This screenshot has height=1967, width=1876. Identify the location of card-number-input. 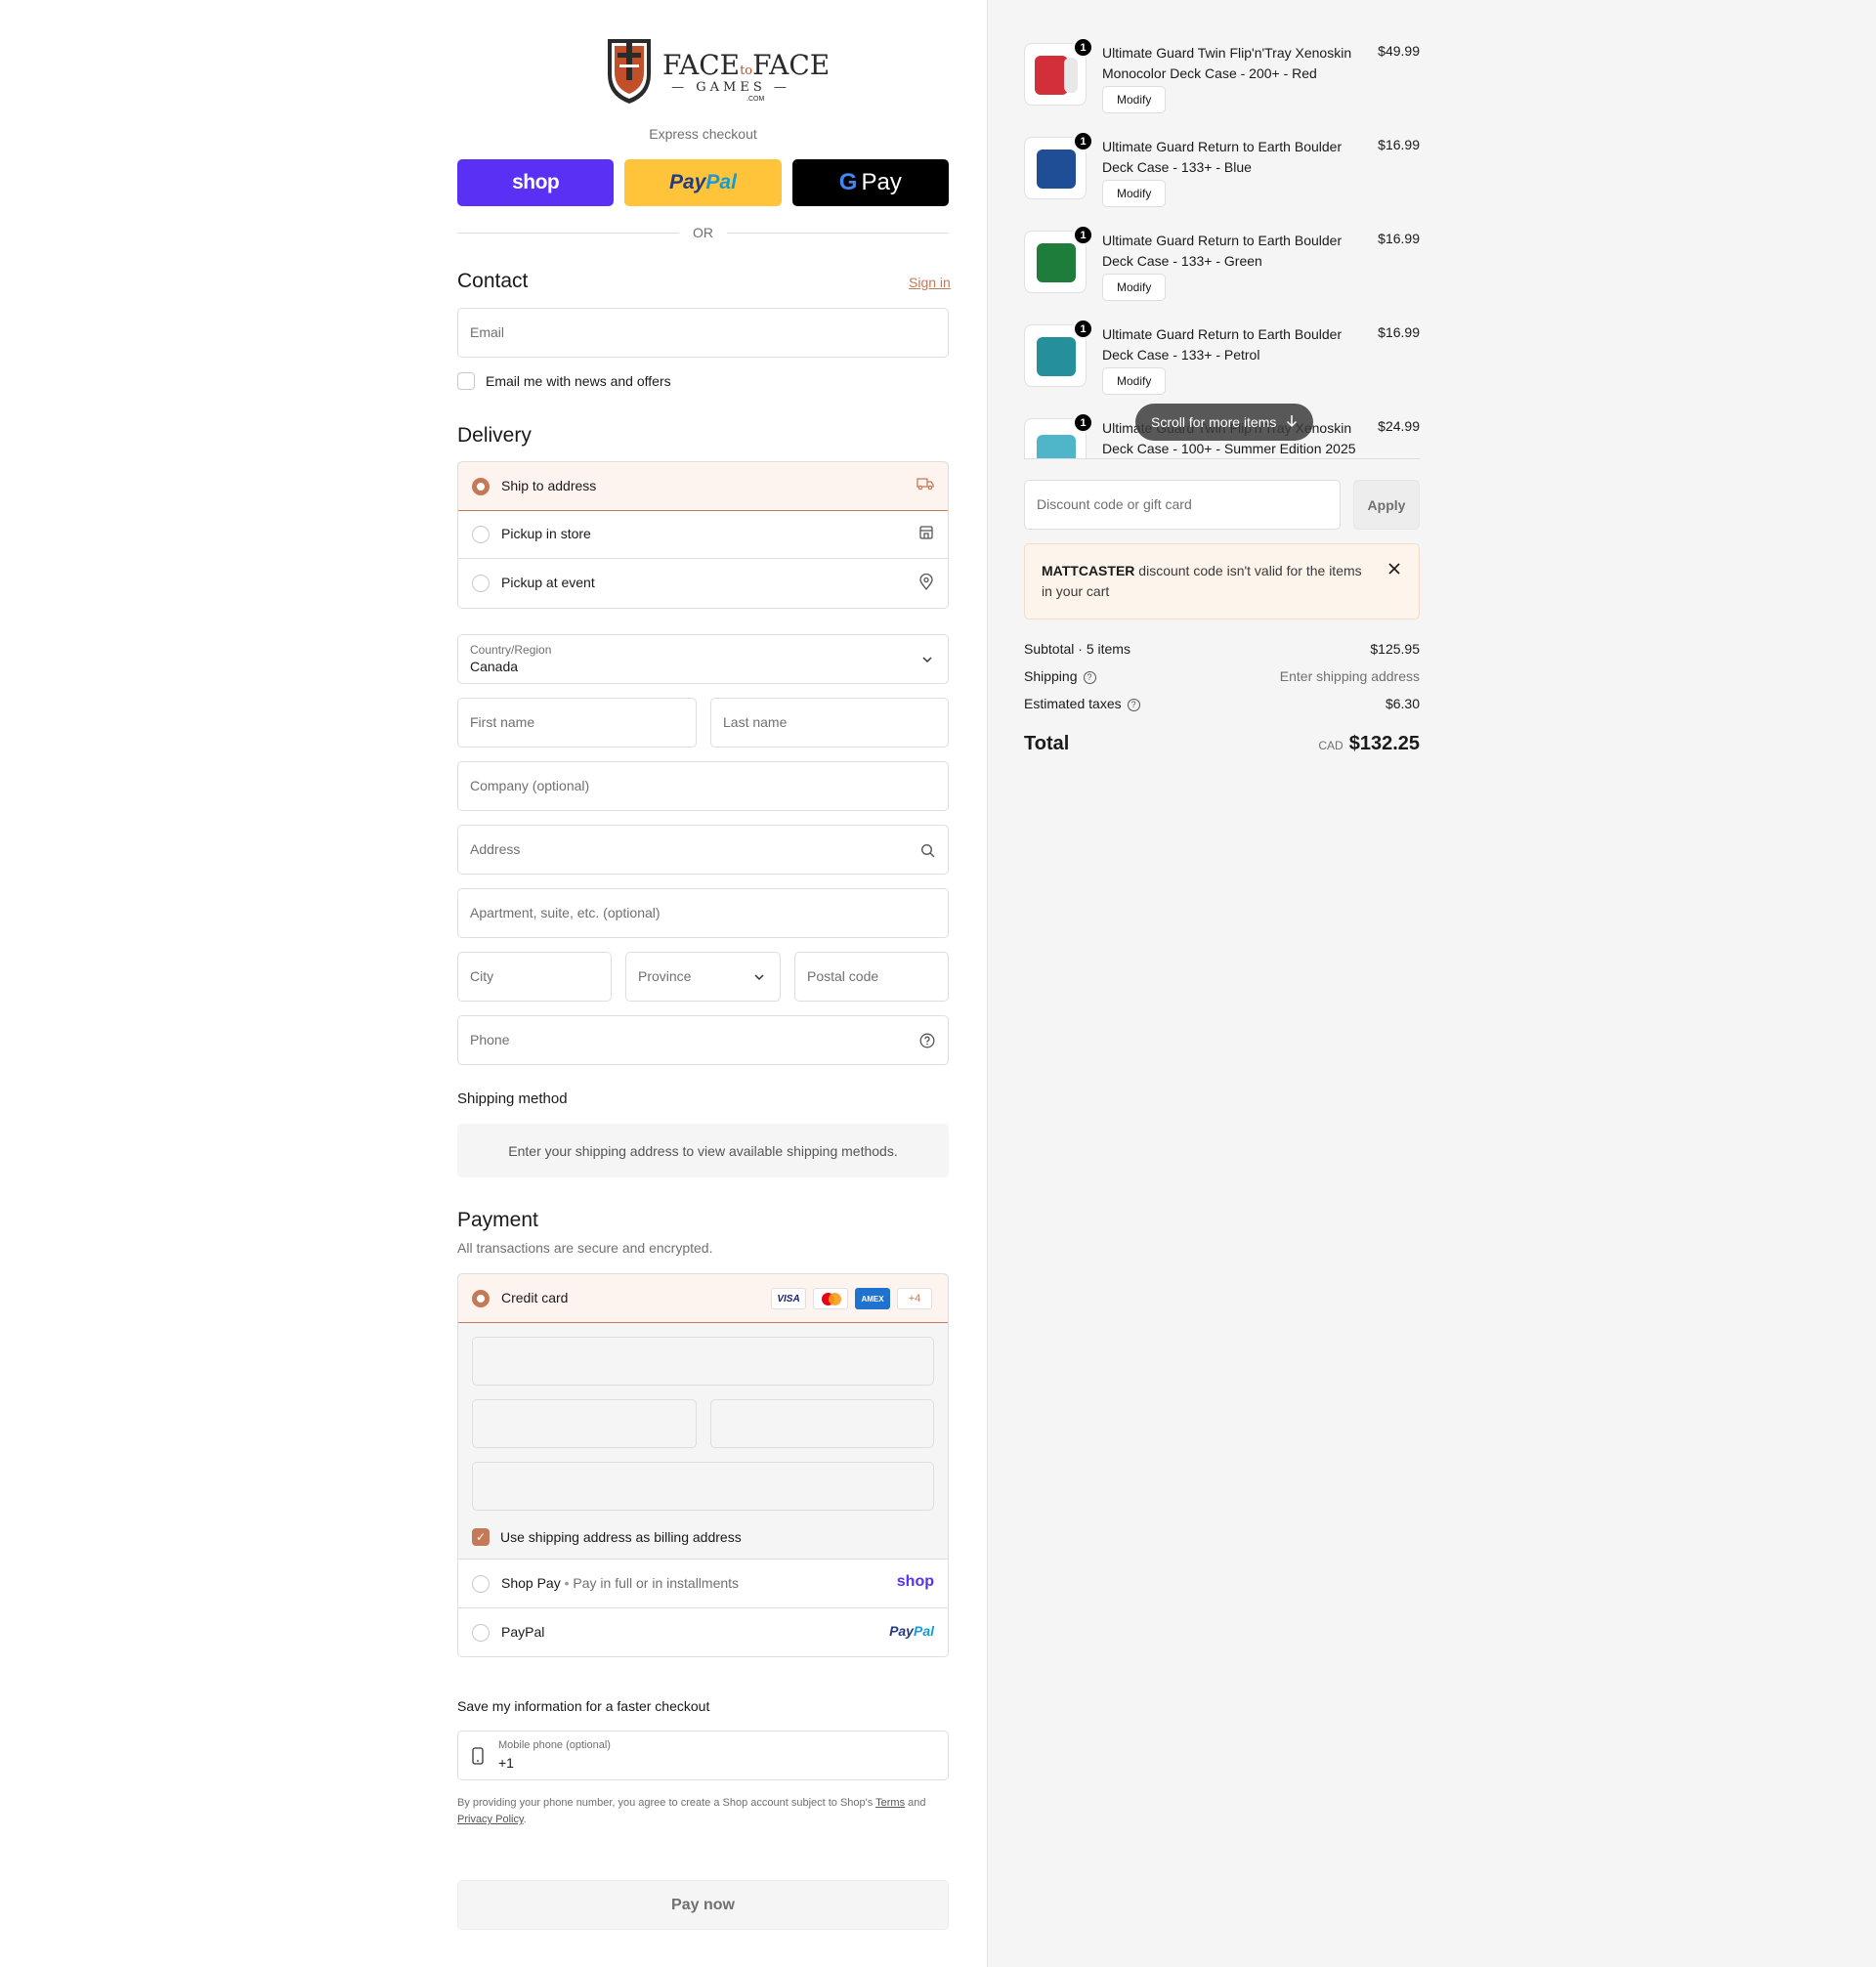
(703, 1361).